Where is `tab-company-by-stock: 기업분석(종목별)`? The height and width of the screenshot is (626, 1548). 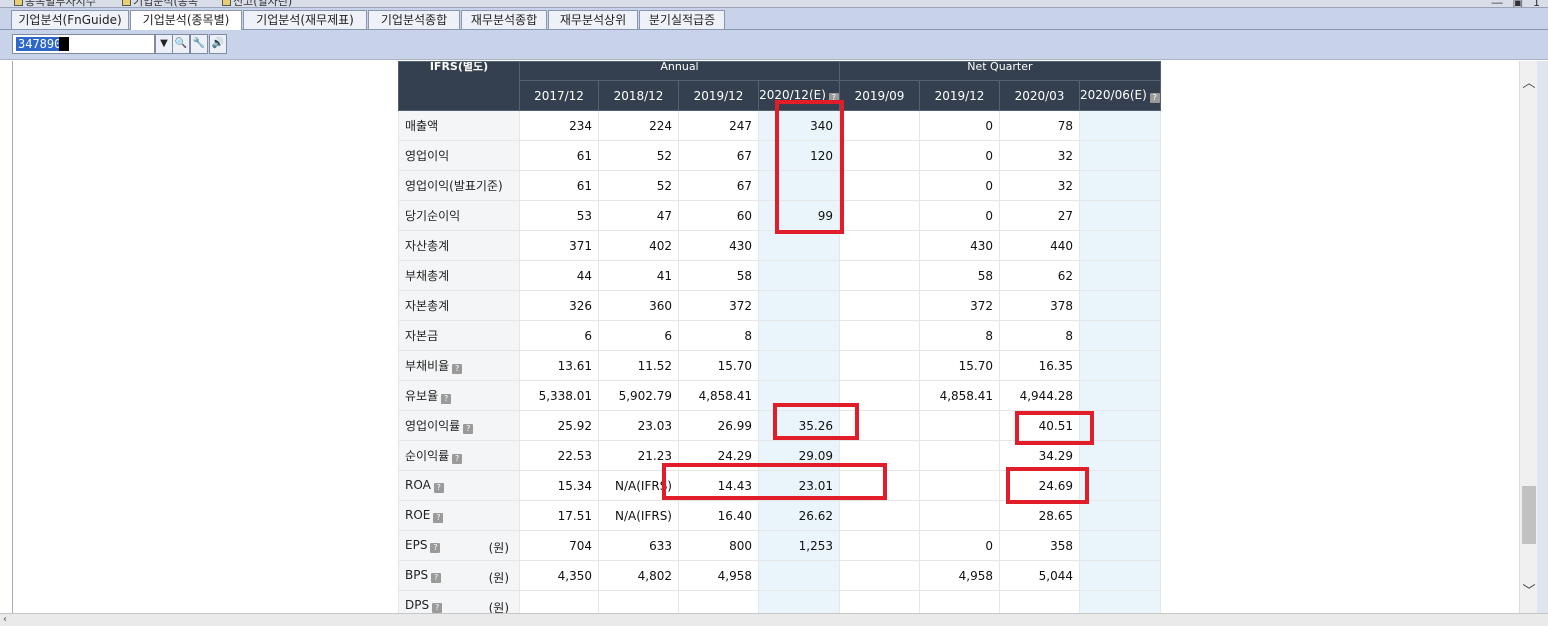
tab-company-by-stock: 기업분석(종목별) is located at coordinates (186, 20).